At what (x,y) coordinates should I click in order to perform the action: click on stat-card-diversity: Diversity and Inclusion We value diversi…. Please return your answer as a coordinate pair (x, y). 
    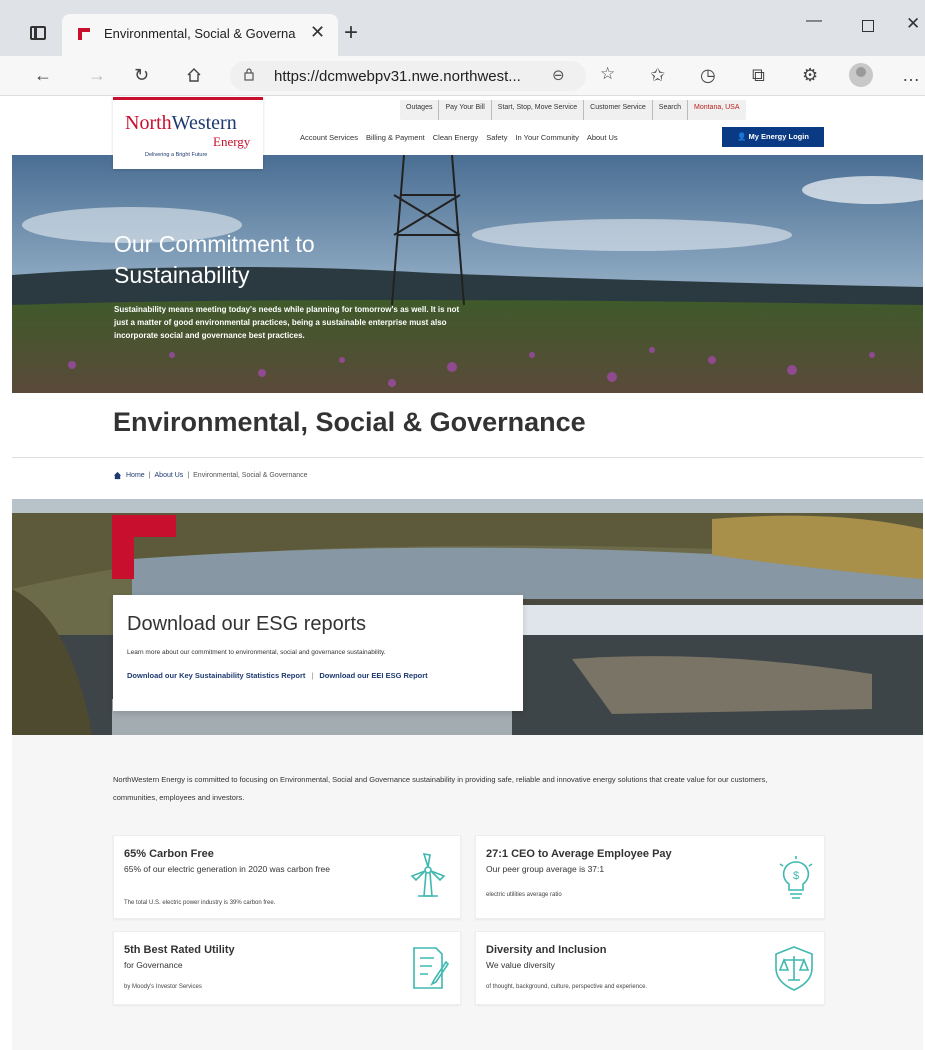
    Looking at the image, I should click on (650, 968).